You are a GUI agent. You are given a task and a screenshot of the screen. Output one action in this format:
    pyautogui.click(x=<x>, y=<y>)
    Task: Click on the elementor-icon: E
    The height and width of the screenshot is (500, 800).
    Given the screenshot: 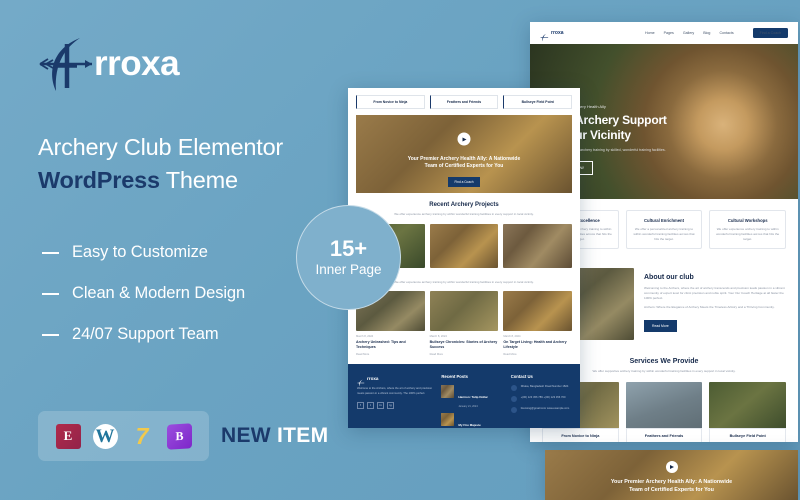 What is the action you would take?
    pyautogui.click(x=68, y=436)
    